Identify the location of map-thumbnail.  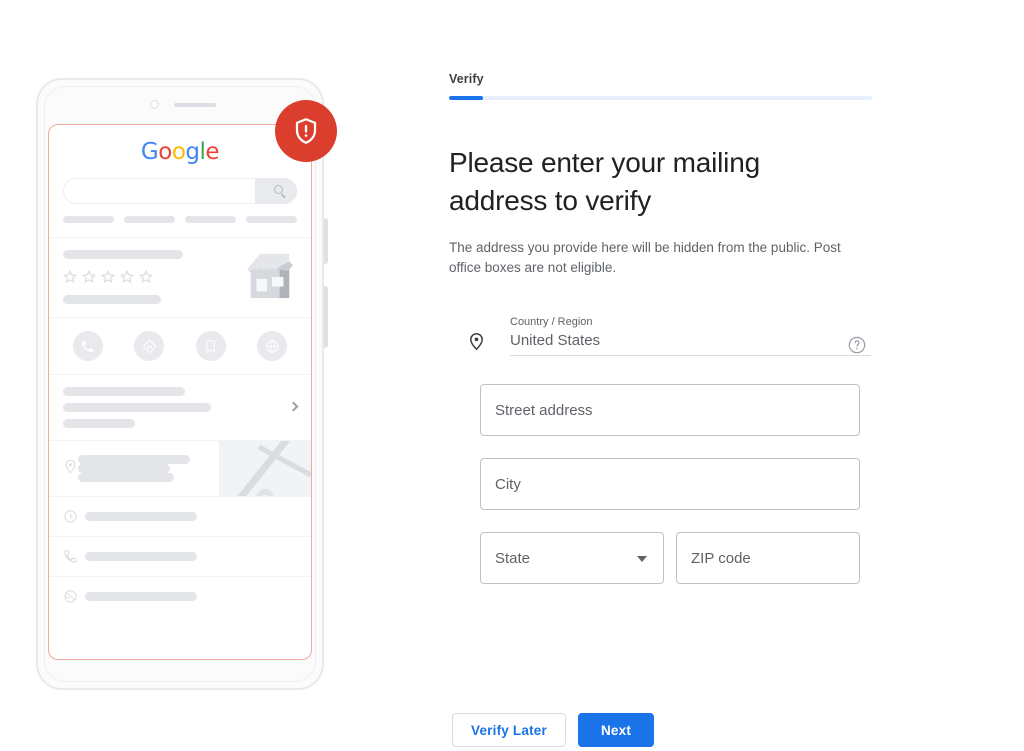
(265, 468).